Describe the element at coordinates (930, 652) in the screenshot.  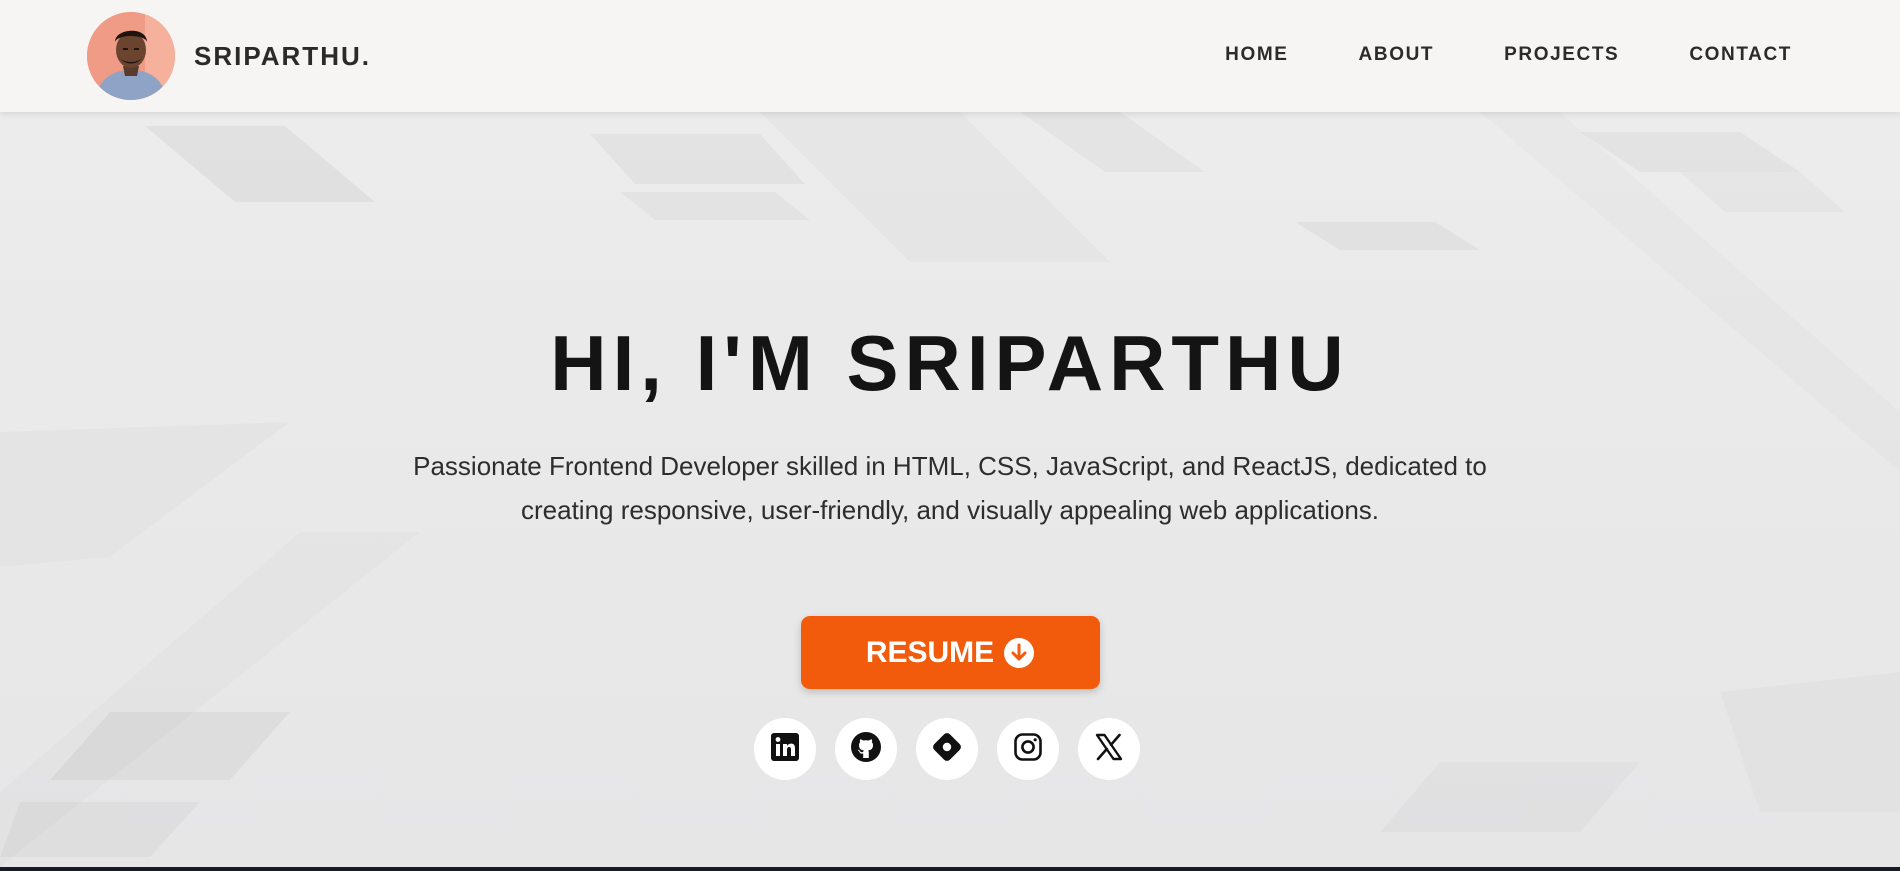
I see `resume-label: RESUME` at that location.